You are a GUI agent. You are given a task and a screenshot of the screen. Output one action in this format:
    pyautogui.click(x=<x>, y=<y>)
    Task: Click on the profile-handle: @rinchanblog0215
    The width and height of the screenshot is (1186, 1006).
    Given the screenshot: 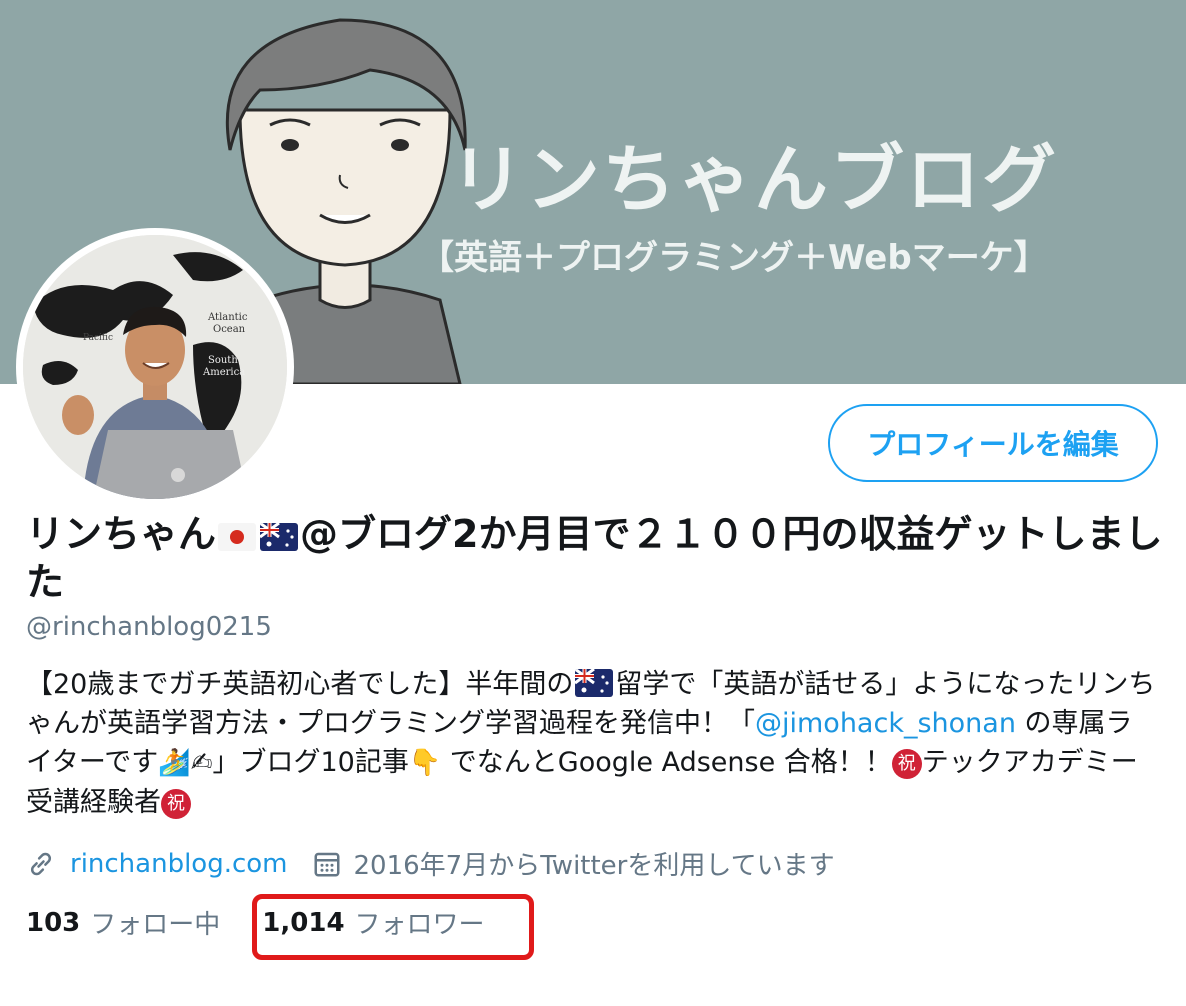 What is the action you would take?
    pyautogui.click(x=149, y=627)
    